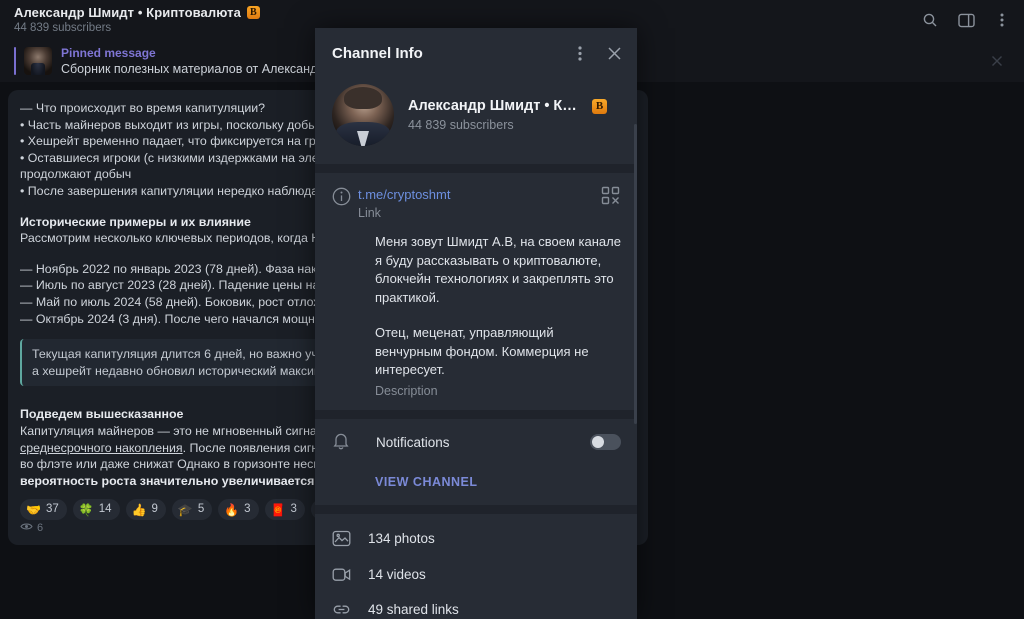 The image size is (1024, 619). I want to click on reaction-chip: 🤝 37, so click(43, 510).